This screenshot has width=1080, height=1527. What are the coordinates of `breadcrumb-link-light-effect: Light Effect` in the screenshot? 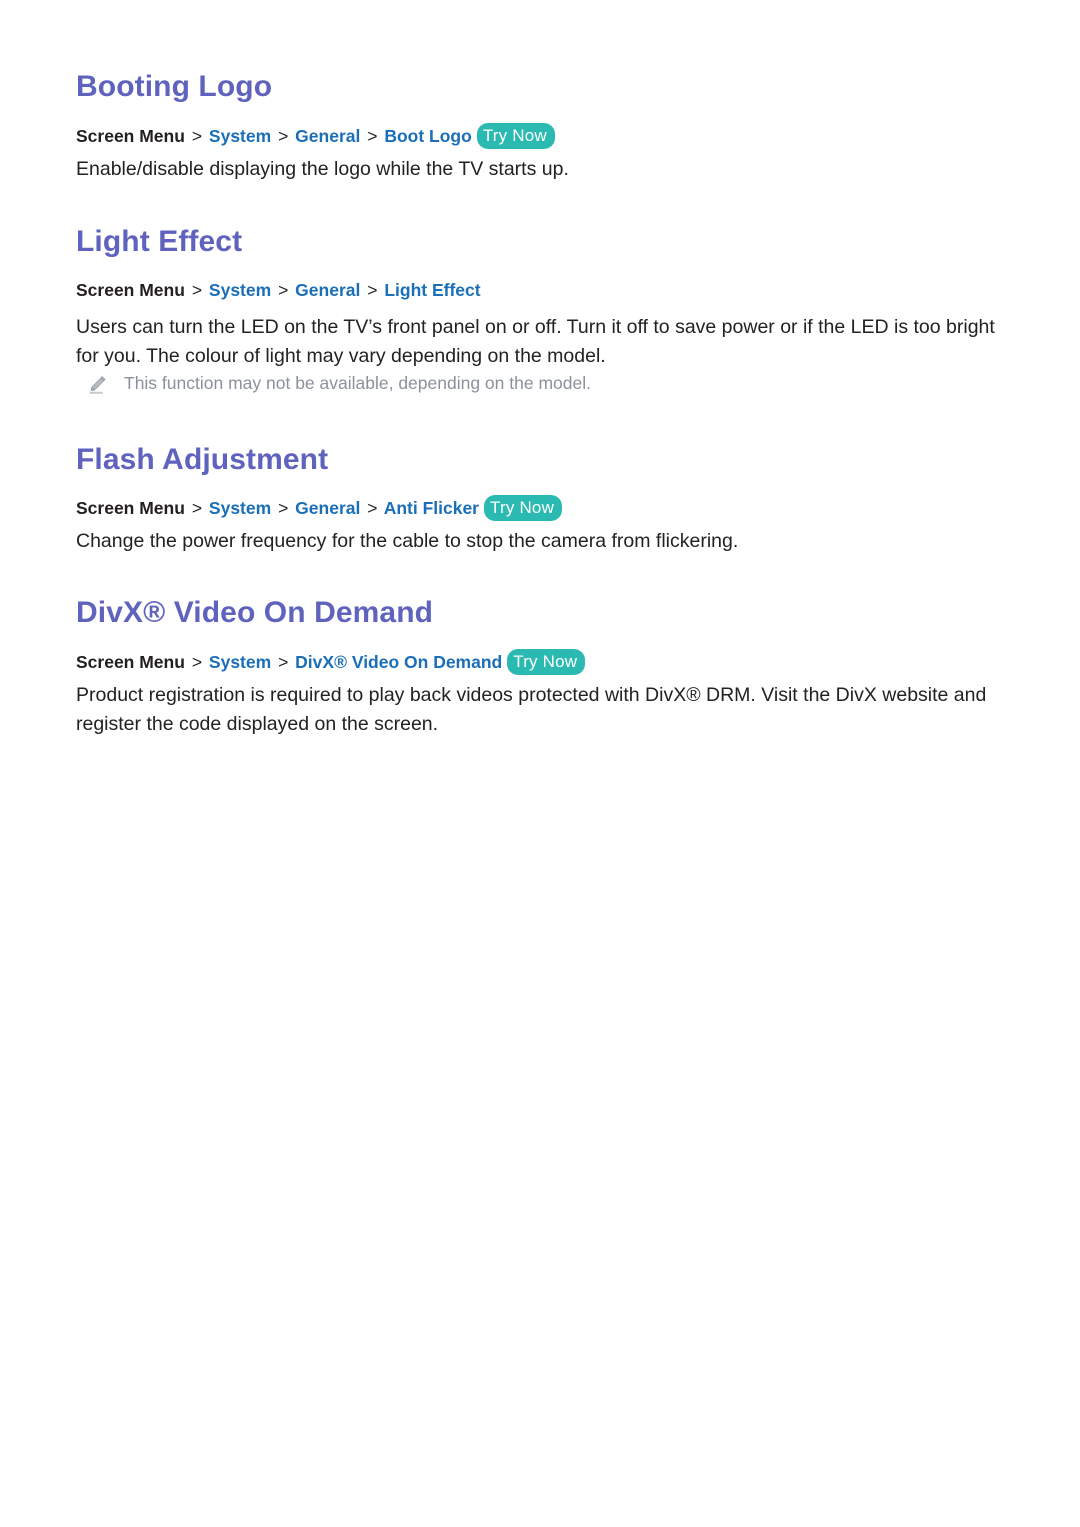 It's located at (432, 290).